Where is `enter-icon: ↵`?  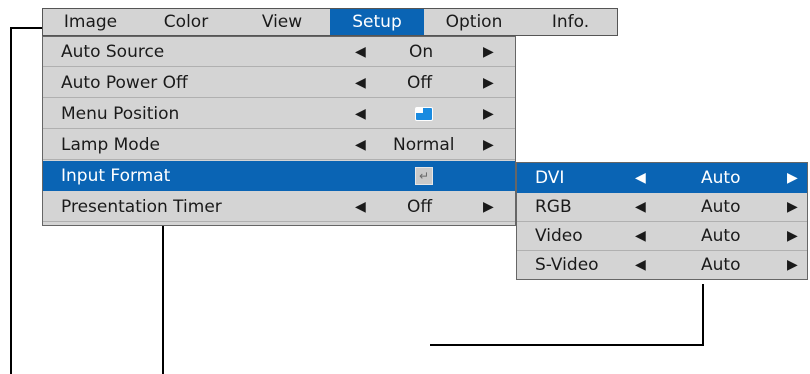
enter-icon: ↵ is located at coordinates (424, 176).